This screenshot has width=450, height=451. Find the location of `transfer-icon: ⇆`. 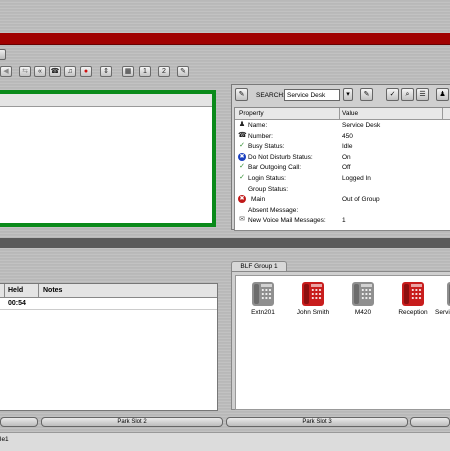

transfer-icon: ⇆ is located at coordinates (25, 71).